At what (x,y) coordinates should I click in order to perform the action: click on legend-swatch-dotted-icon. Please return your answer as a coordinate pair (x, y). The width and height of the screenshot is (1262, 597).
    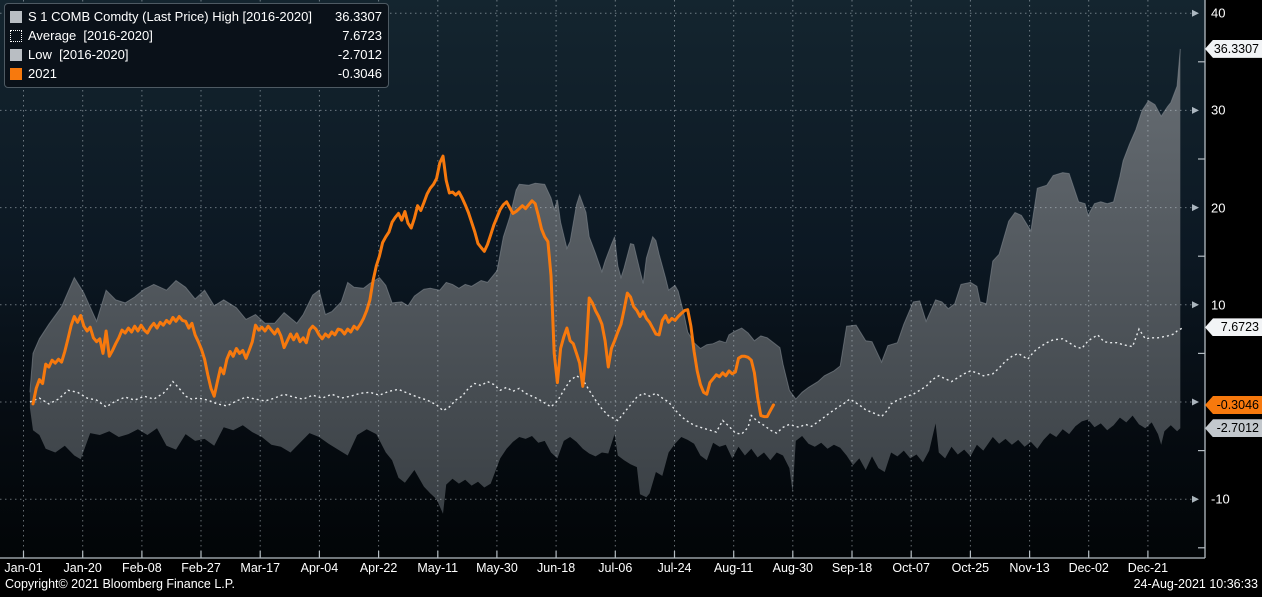
    Looking at the image, I should click on (16, 35).